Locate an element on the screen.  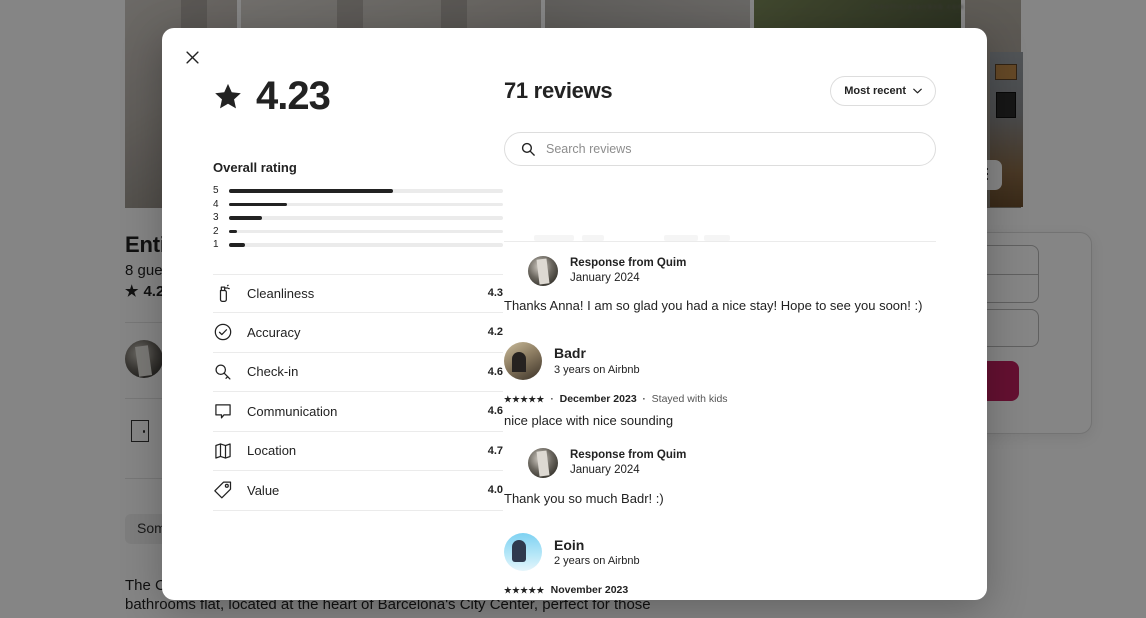
reviewer-row: Eoin 2 years on Airbnb is located at coordinates (731, 552).